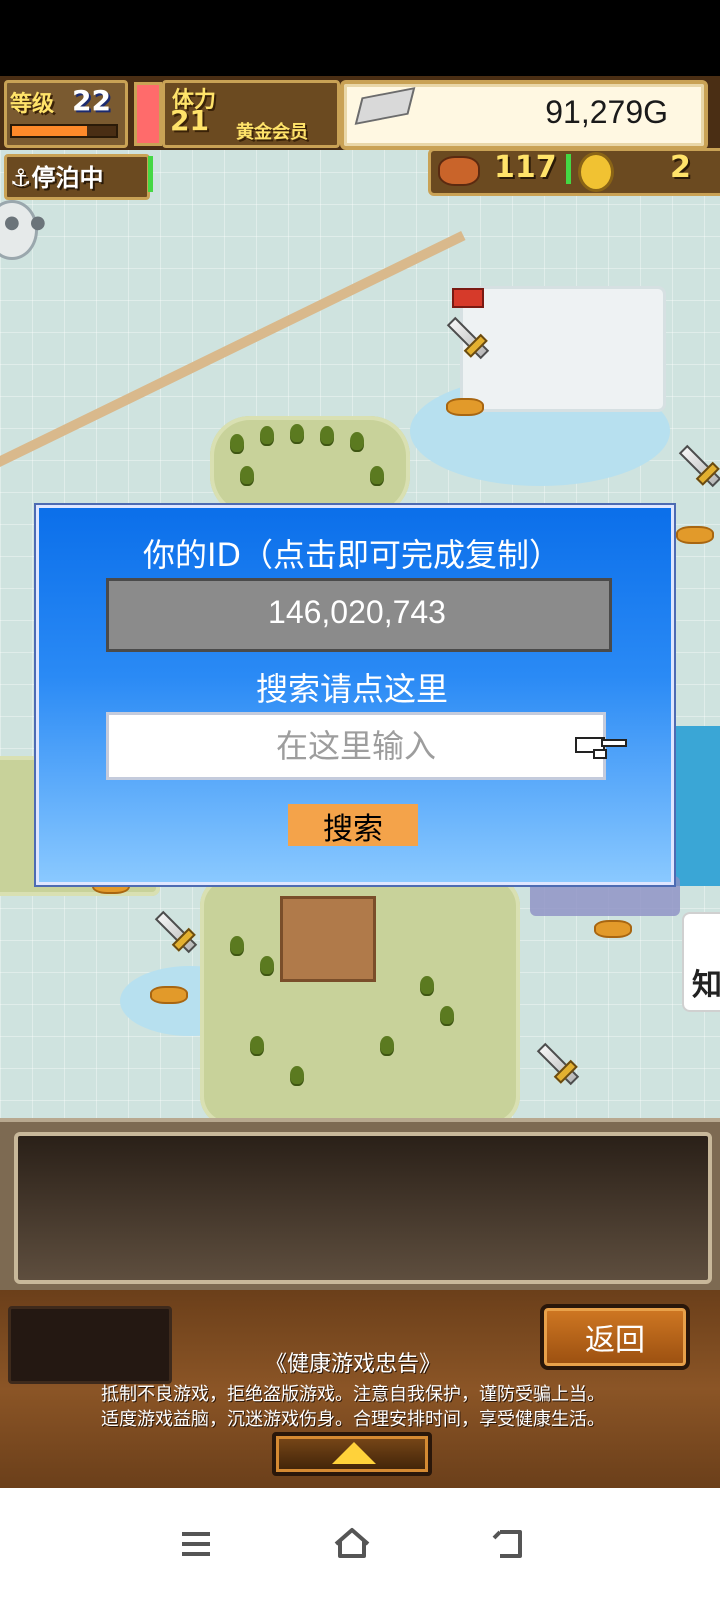 The height and width of the screenshot is (1600, 720). What do you see at coordinates (67, 178) in the screenshot?
I see `docked-text: 停泊中` at bounding box center [67, 178].